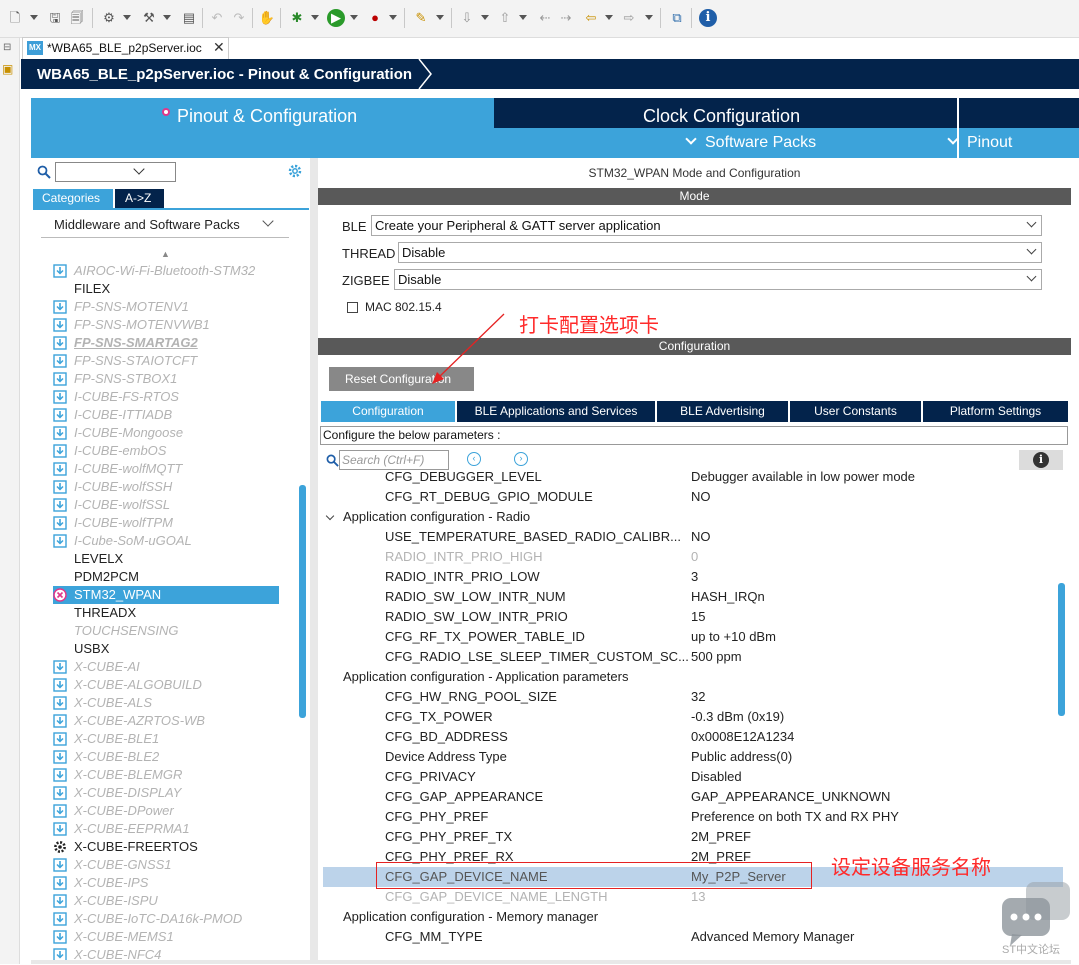  Describe the element at coordinates (315, 17) in the screenshot. I see `debug-dropdown-icon` at that location.